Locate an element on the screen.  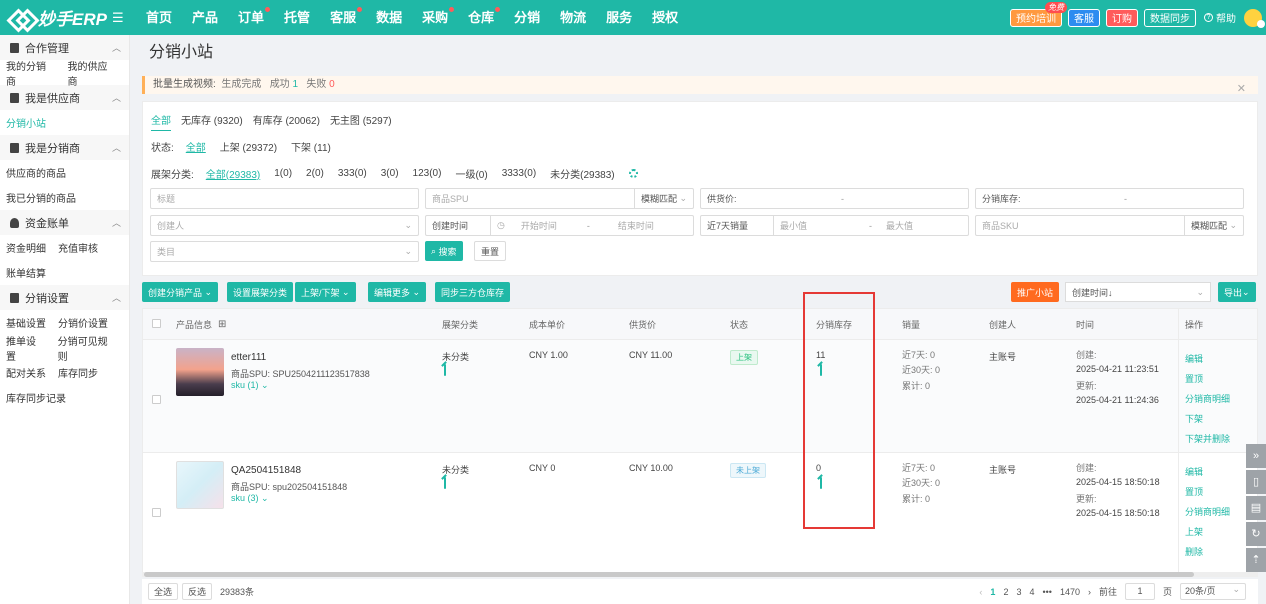
nav-item-order: 订单 is located at coordinates (251, 17).